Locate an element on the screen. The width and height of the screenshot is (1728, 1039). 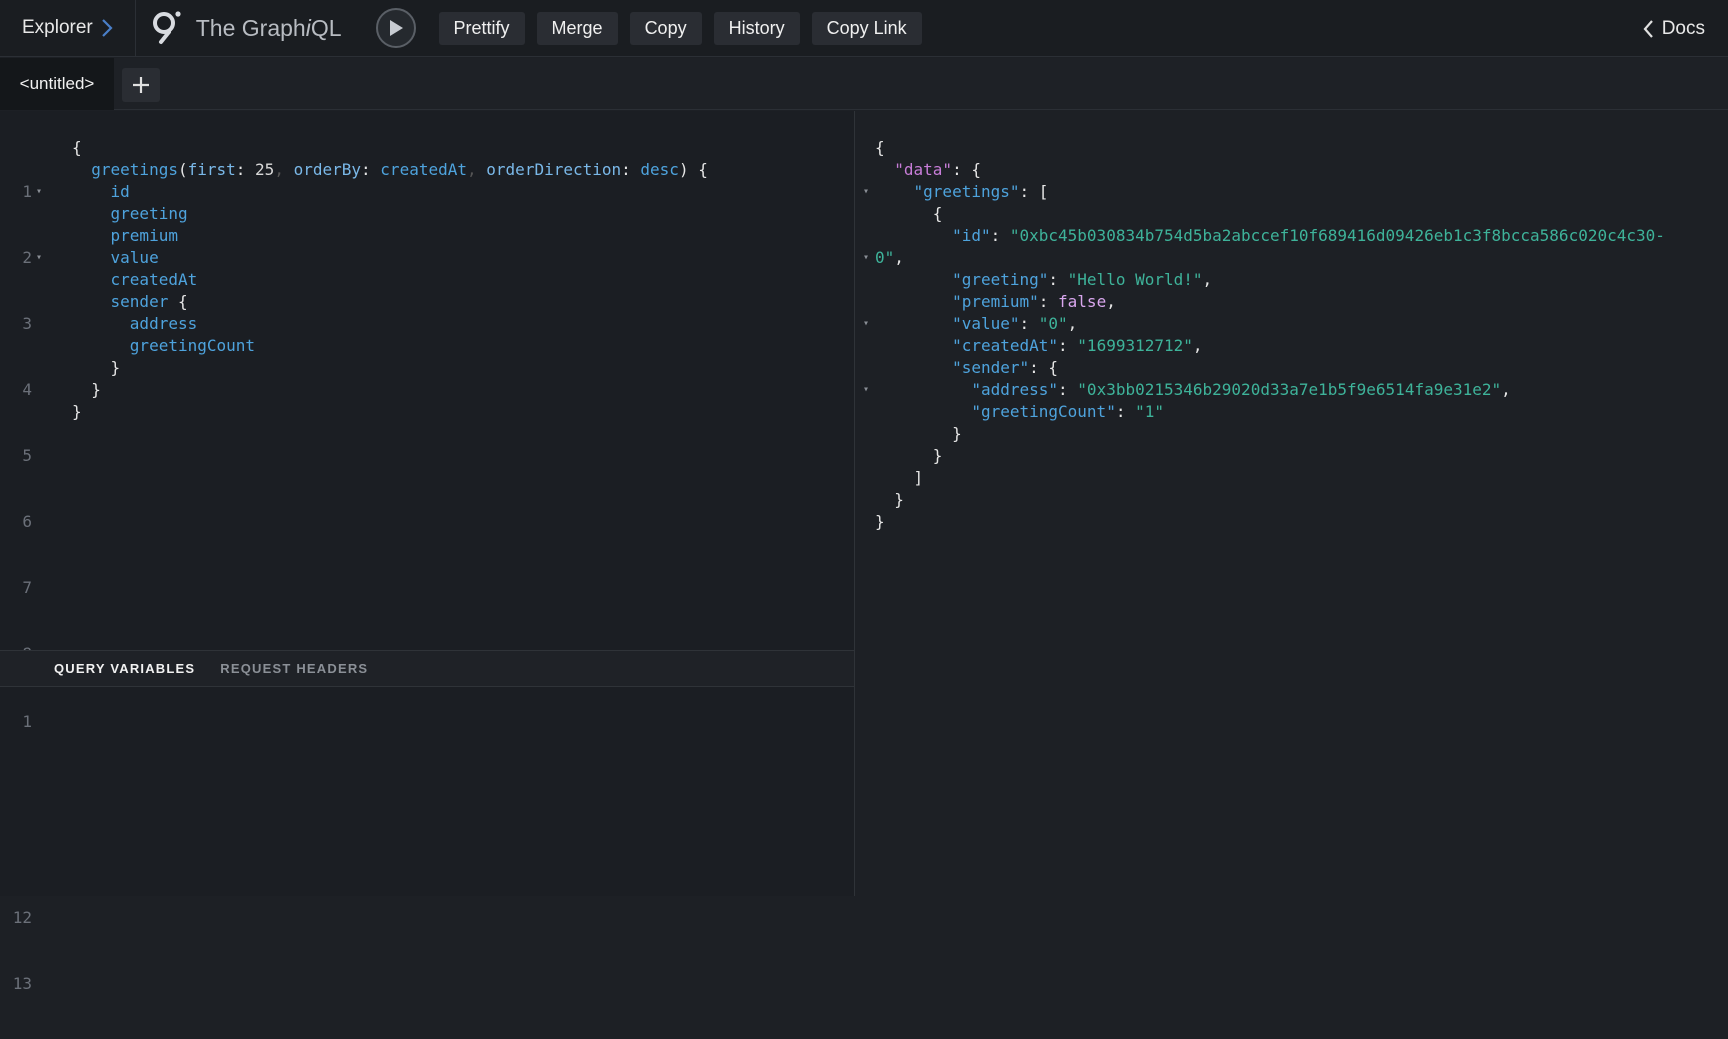
copy-link-button: Copy Link is located at coordinates (866, 28).